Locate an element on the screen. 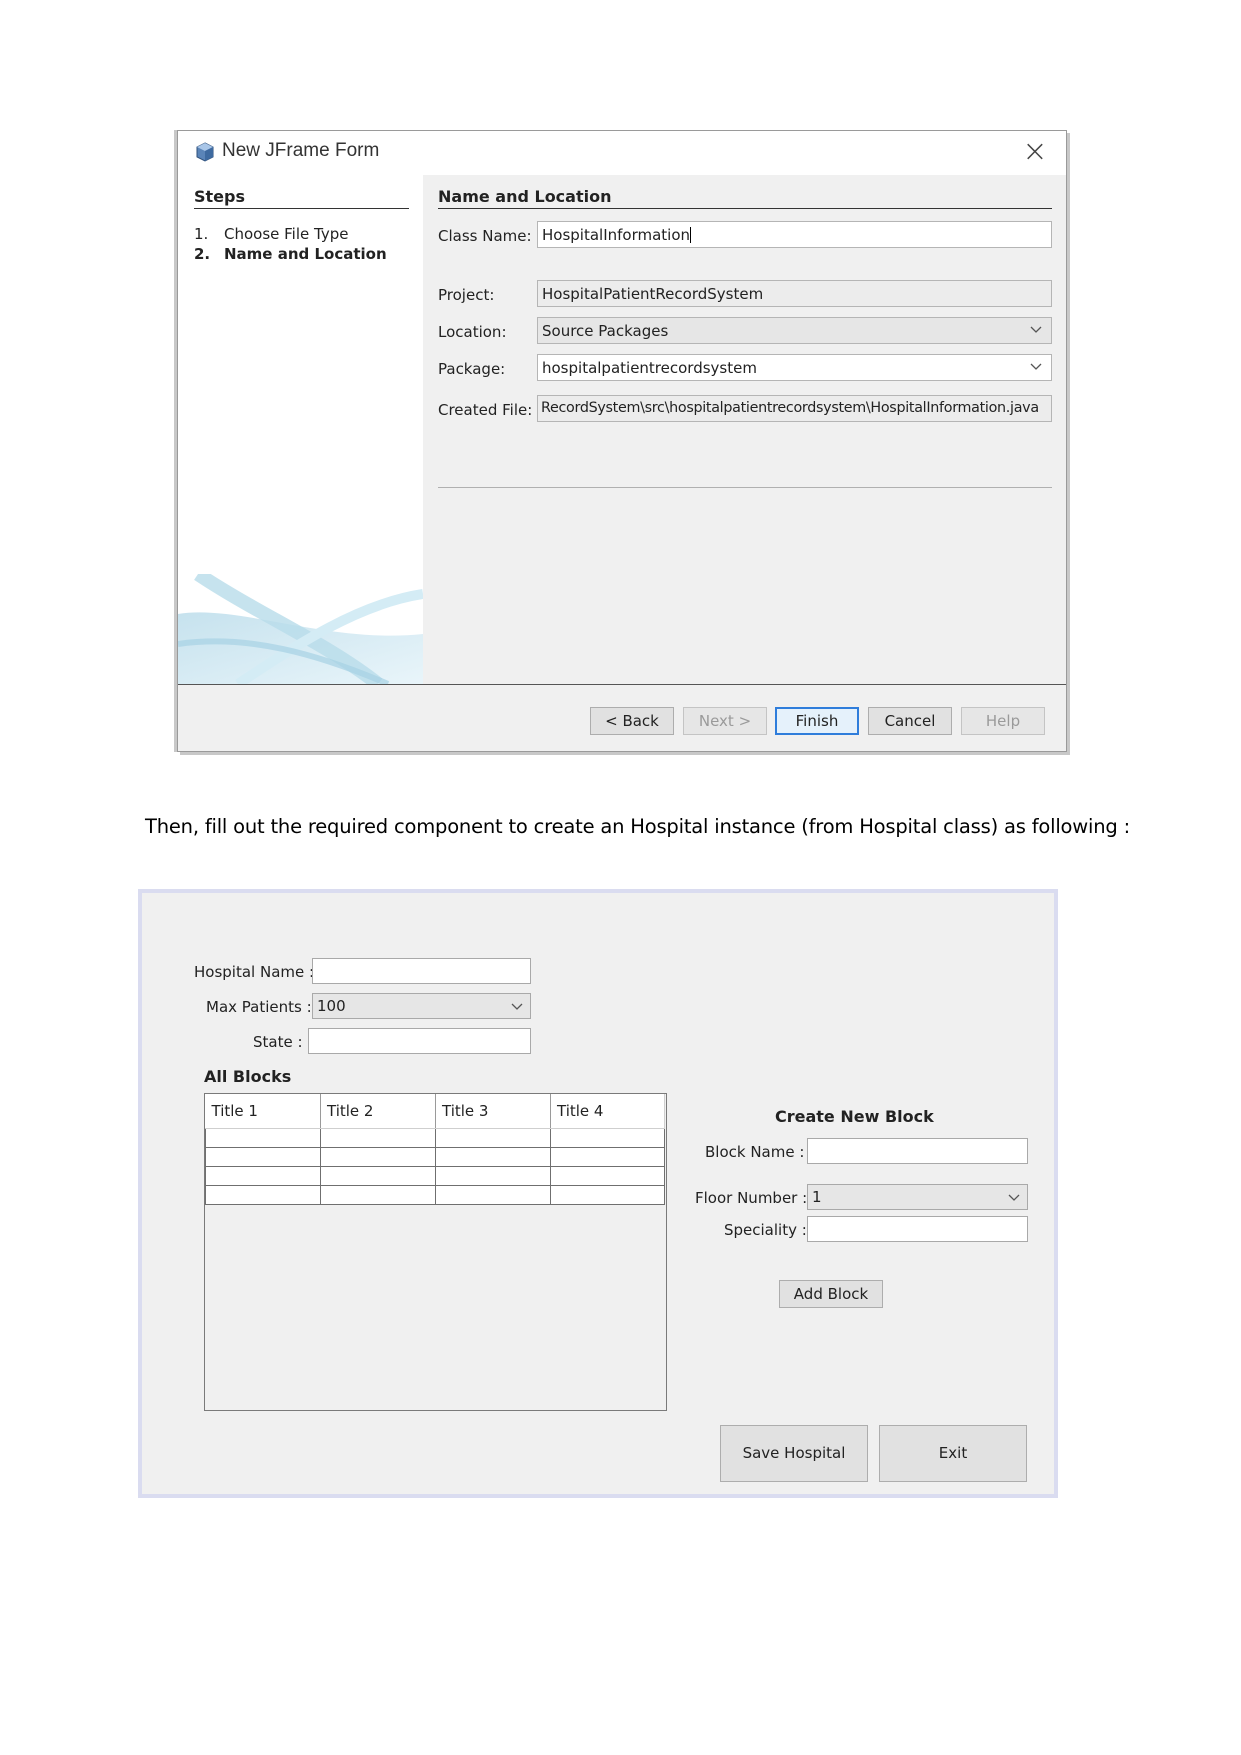  step-item: 1. Choose File Type is located at coordinates (271, 234).